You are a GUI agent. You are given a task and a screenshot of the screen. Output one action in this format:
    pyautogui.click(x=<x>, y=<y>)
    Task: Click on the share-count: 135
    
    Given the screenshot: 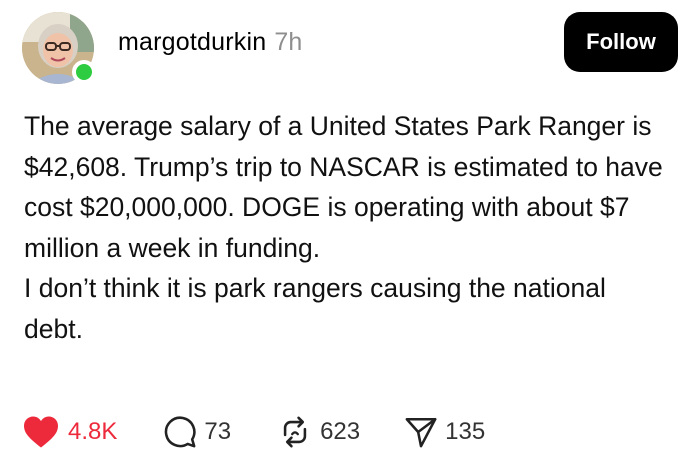 What is the action you would take?
    pyautogui.click(x=465, y=431)
    